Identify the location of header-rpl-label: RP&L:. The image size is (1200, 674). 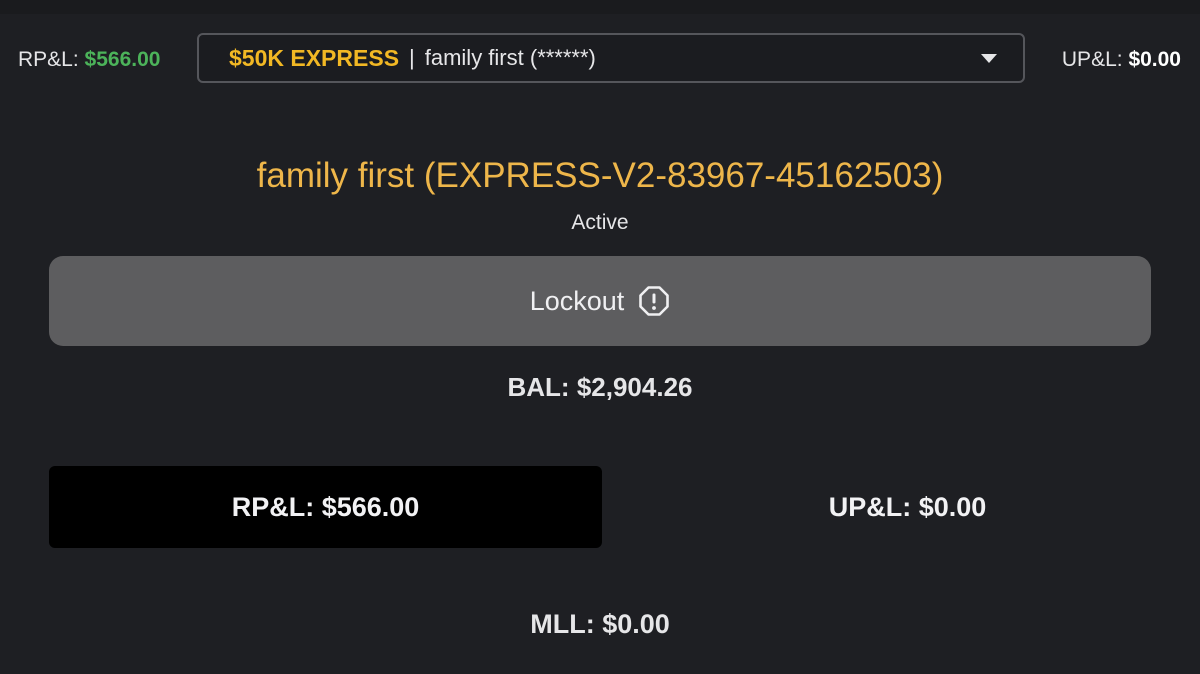
(48, 59).